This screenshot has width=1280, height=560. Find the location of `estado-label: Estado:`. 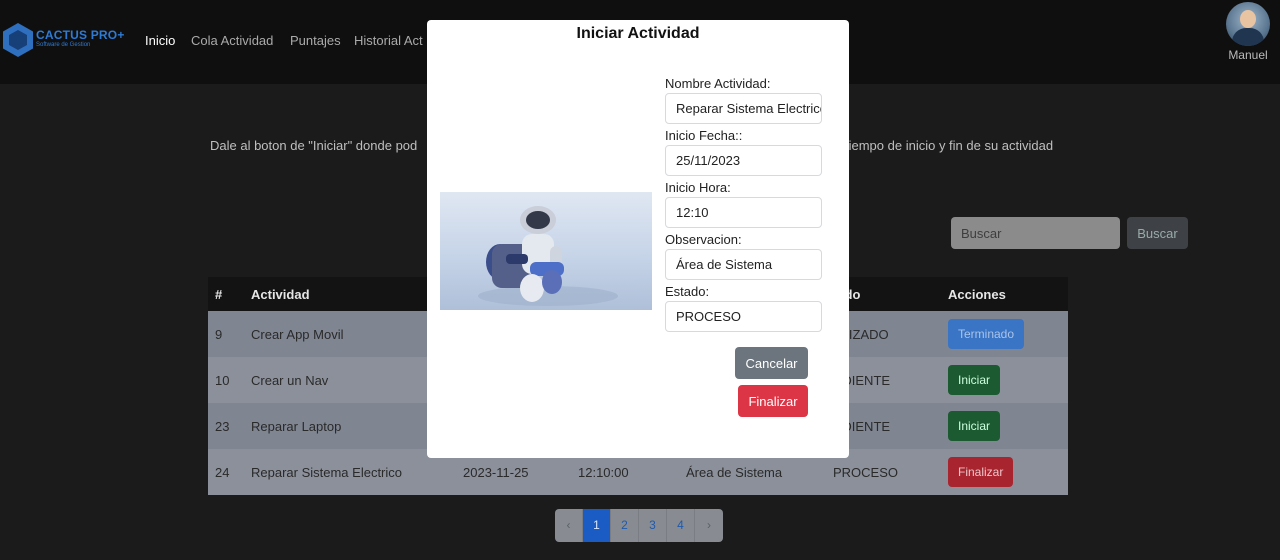

estado-label: Estado: is located at coordinates (687, 291).